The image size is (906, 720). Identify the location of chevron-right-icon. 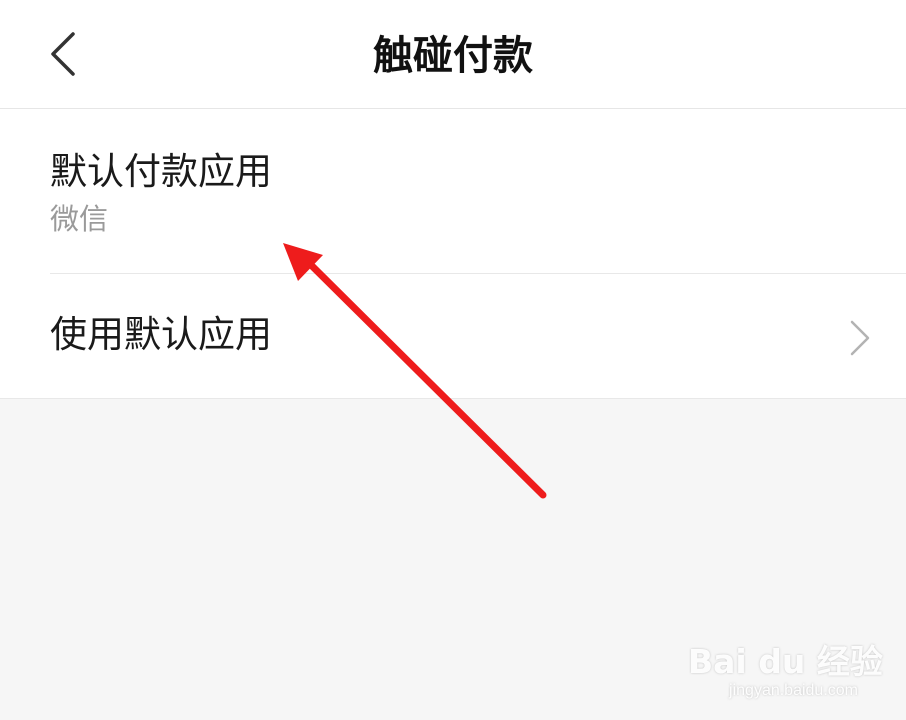
(860, 338).